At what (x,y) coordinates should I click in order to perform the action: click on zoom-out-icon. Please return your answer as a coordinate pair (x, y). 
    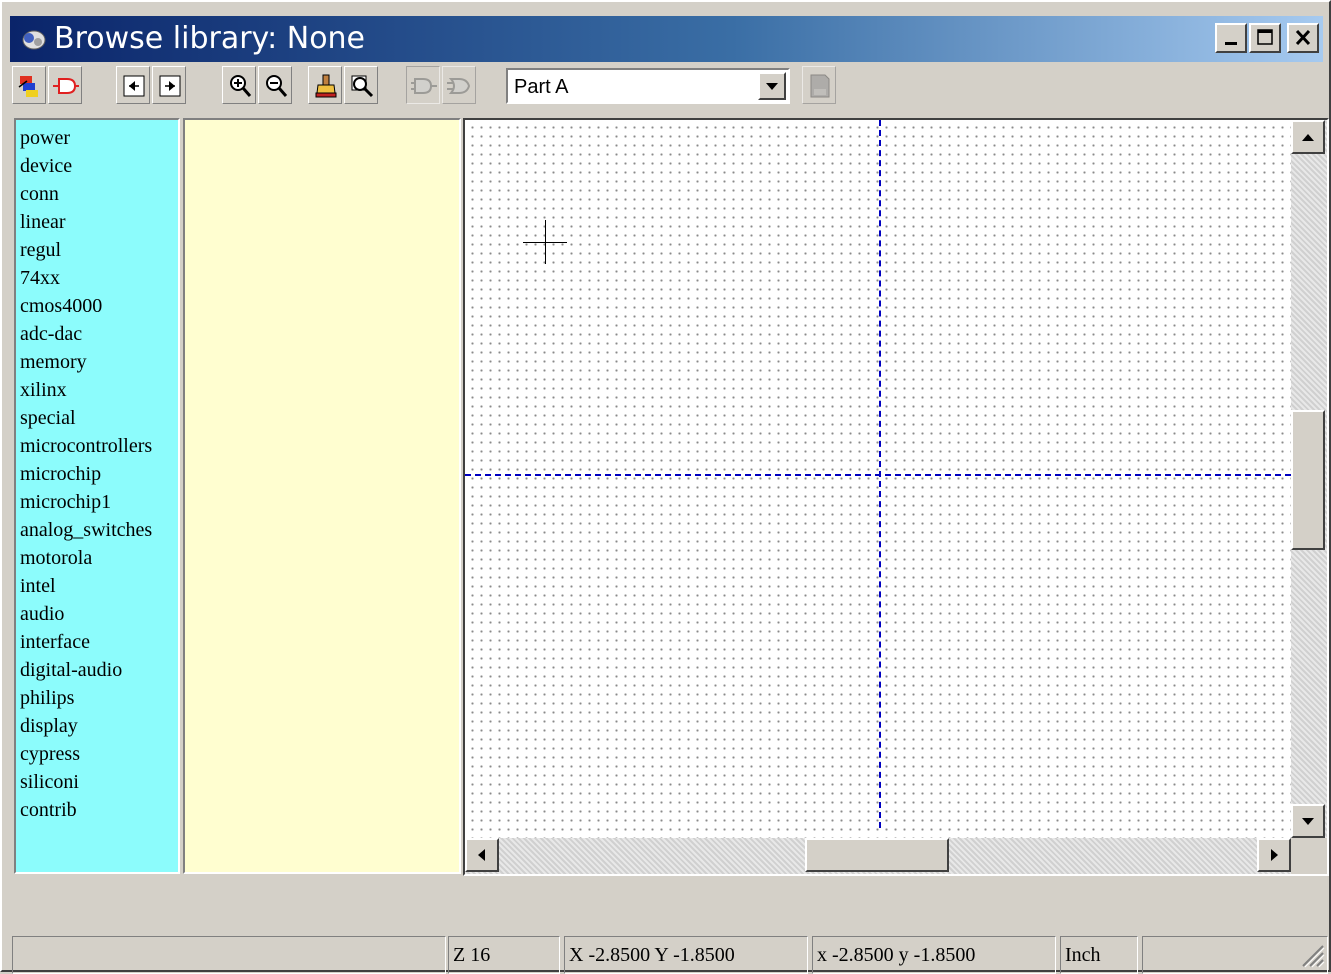
    Looking at the image, I should click on (277, 86).